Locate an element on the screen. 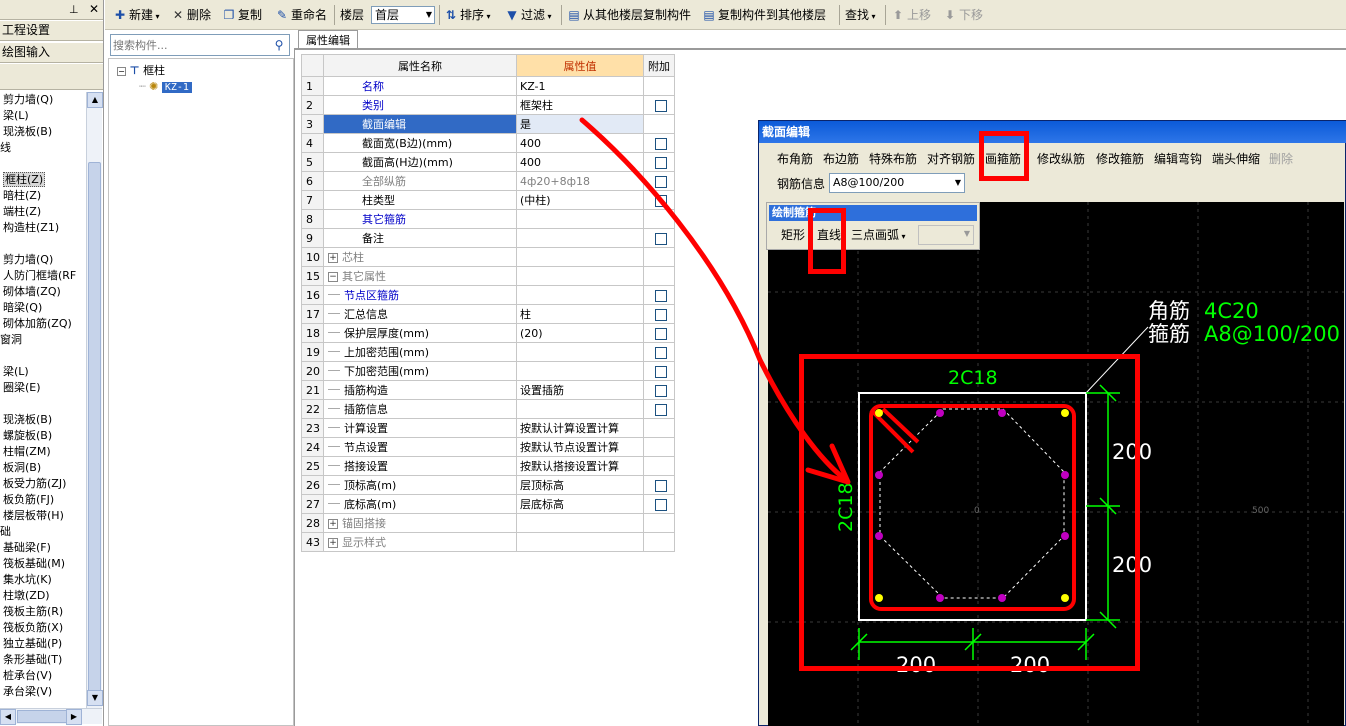 Image resolution: width=1346 pixels, height=726 pixels. property-name-cell: 保护层厚度(mm) is located at coordinates (420, 333).